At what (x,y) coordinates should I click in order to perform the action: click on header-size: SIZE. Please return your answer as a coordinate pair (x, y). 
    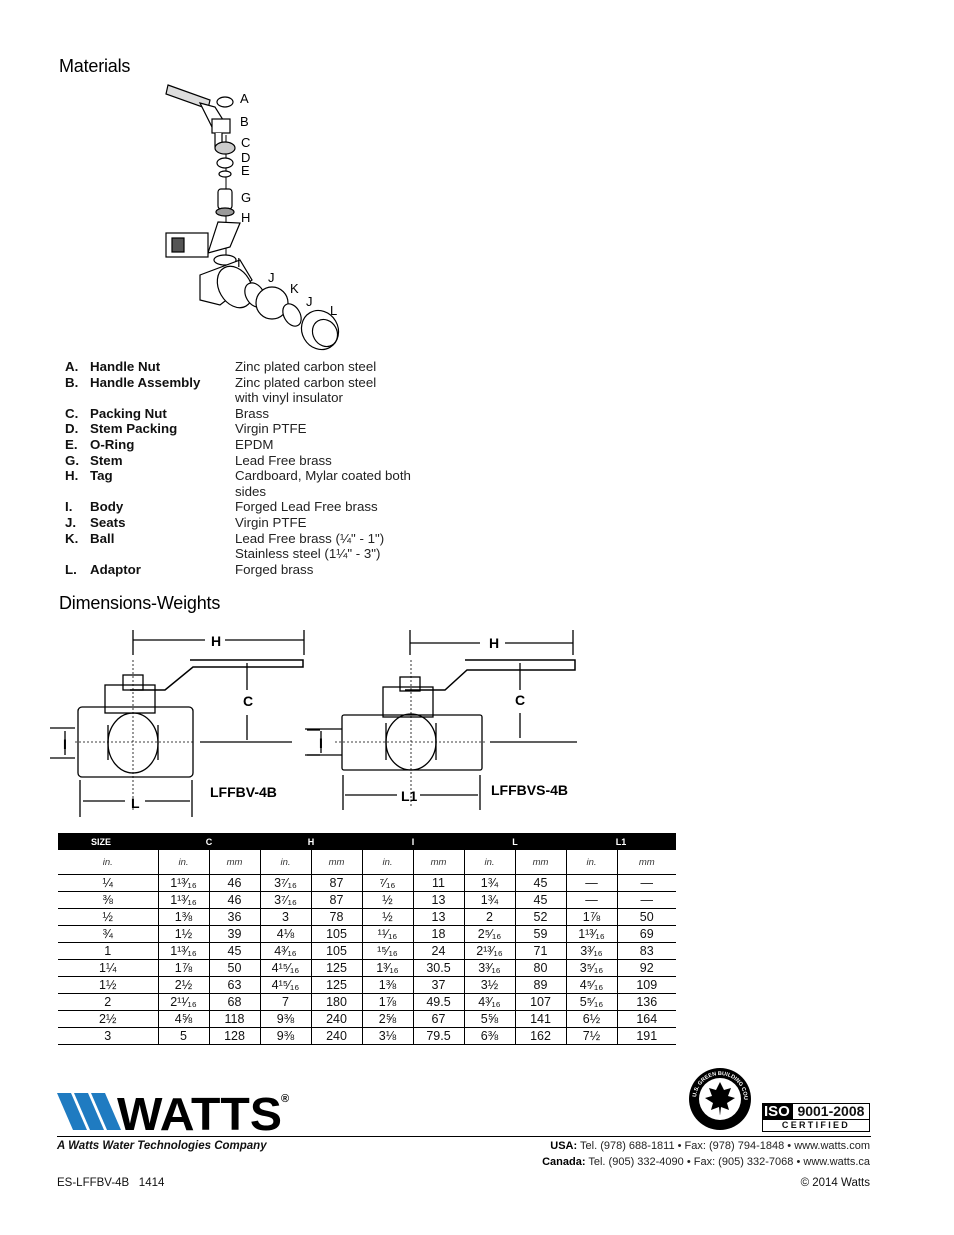
    Looking at the image, I should click on (108, 841).